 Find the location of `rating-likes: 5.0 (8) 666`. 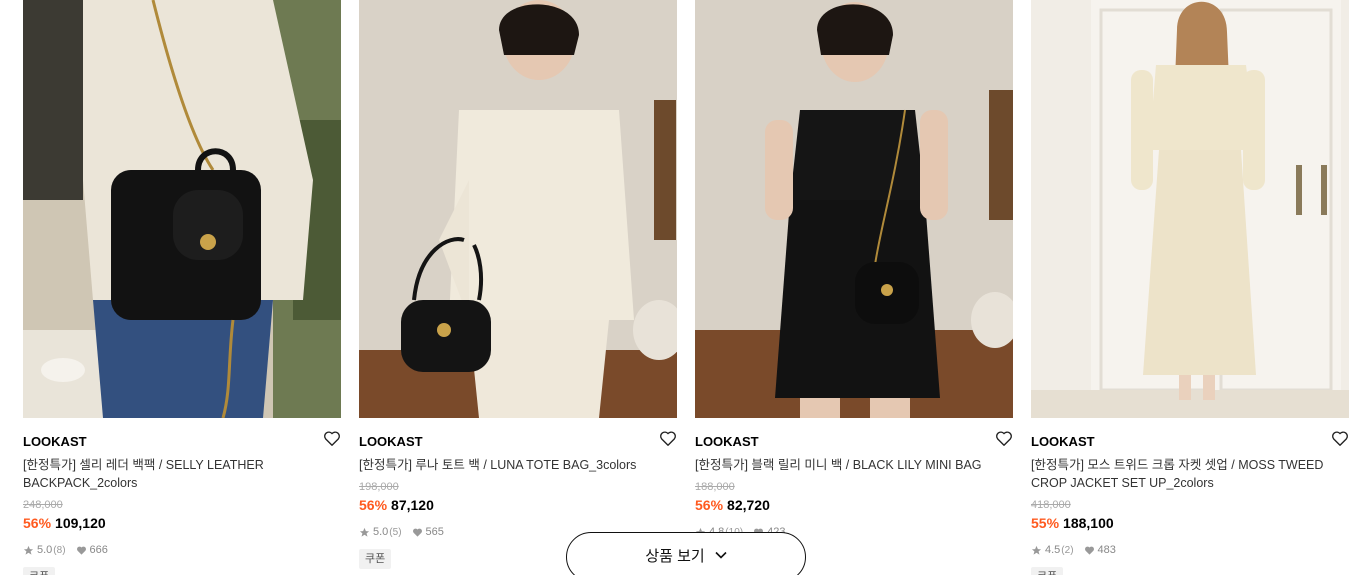

rating-likes: 5.0 (8) 666 is located at coordinates (65, 550).